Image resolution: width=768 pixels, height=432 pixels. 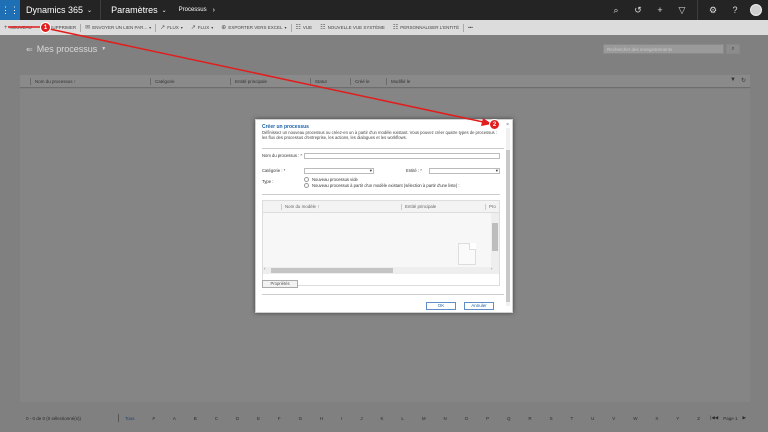 I want to click on filter-icon: ▽, so click(x=682, y=10).